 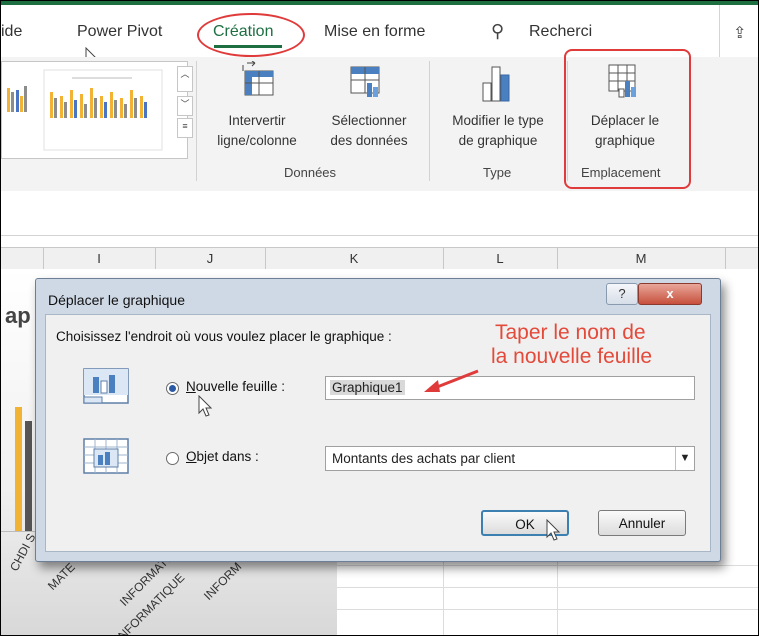 I want to click on switch-row-column-button: Intervertir ligne/colonne, so click(x=257, y=107).